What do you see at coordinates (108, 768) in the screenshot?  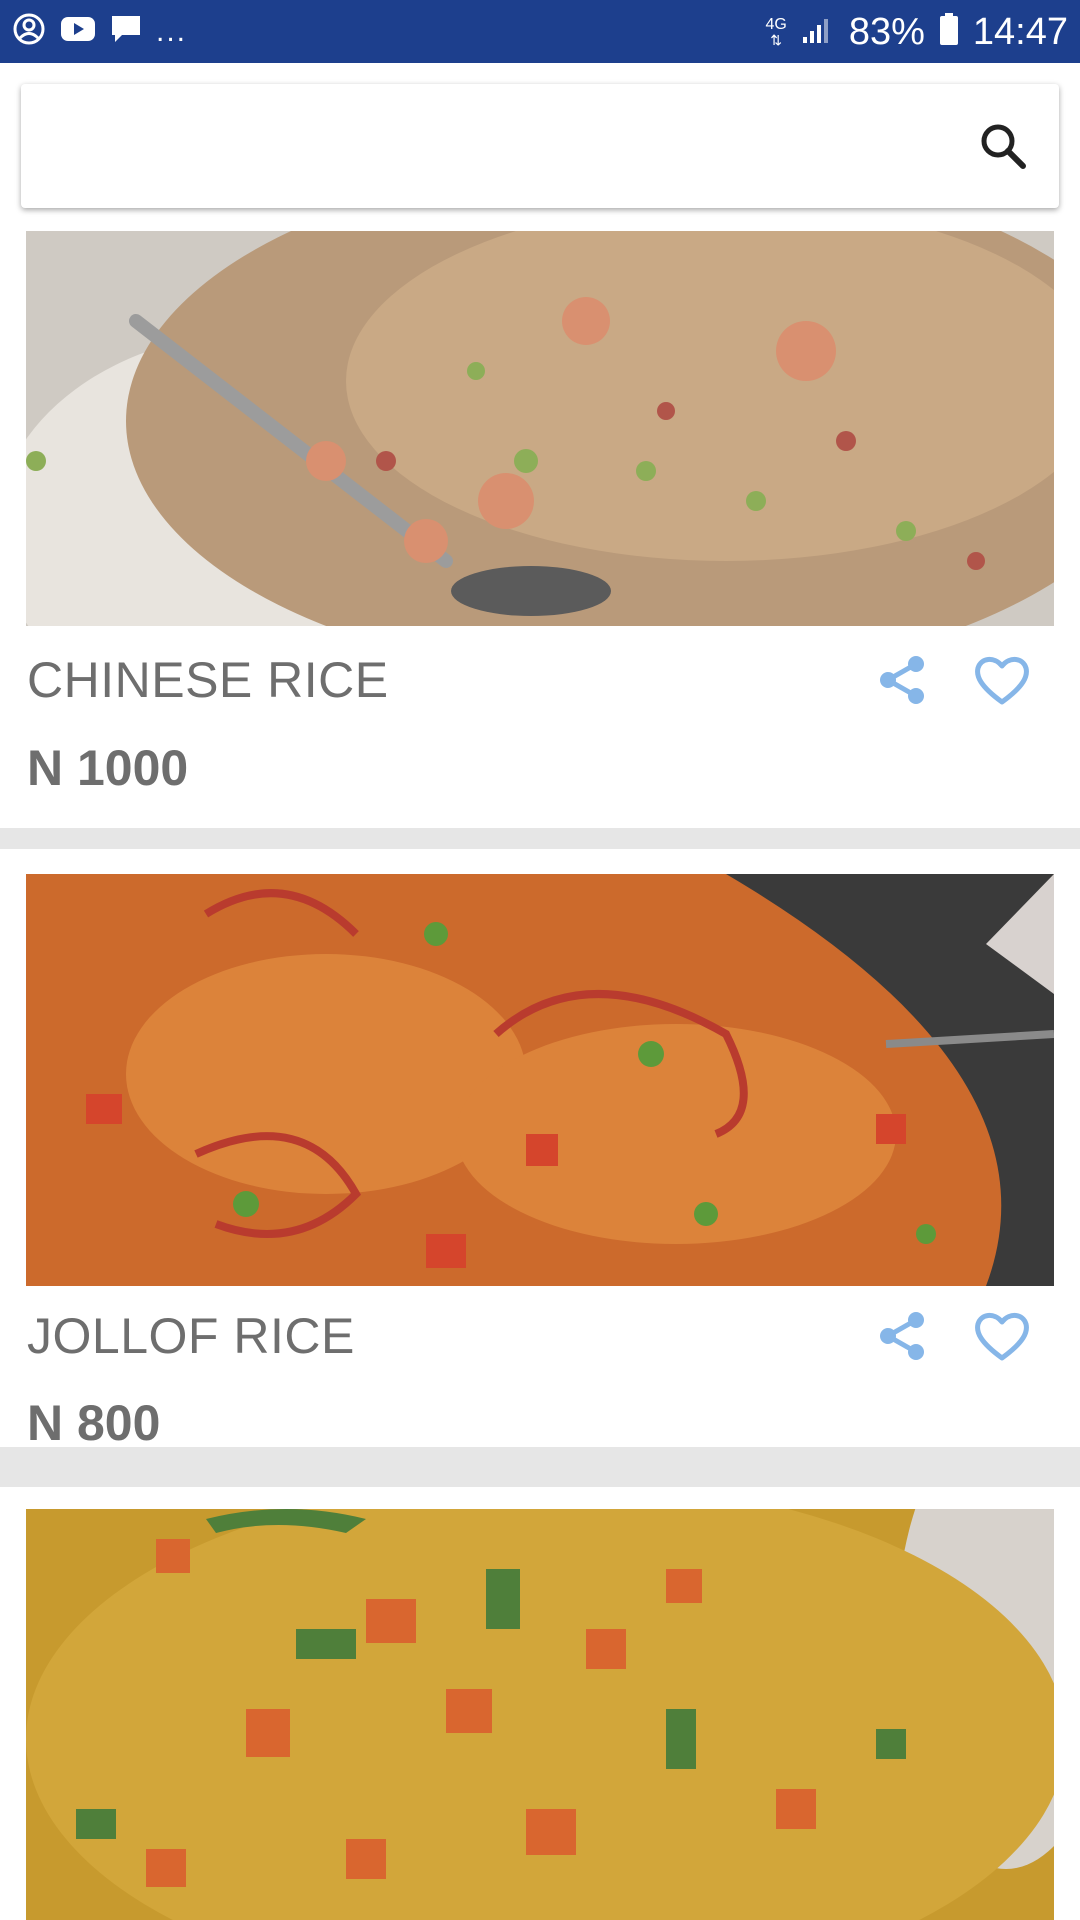 I see `food-price: N 1000` at bounding box center [108, 768].